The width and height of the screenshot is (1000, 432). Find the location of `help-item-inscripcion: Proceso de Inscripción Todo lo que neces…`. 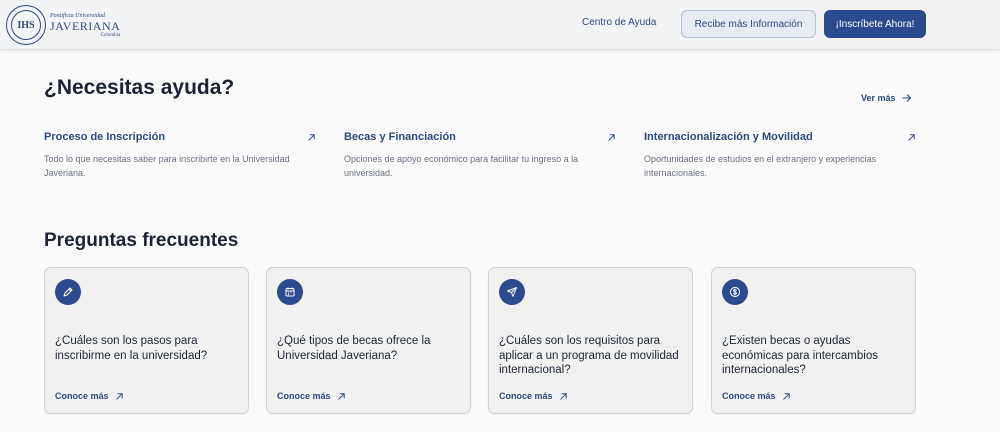

help-item-inscripcion: Proceso de Inscripción Todo lo que neces… is located at coordinates (180, 155).